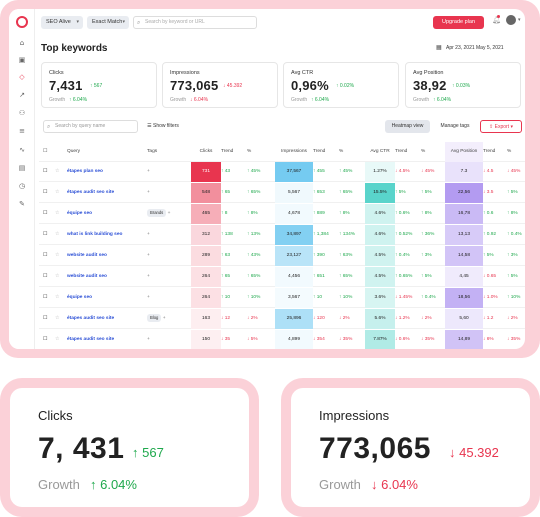 The image size is (540, 517). What do you see at coordinates (167, 319) in the screenshot?
I see `tag-cell: Blog +` at bounding box center [167, 319].